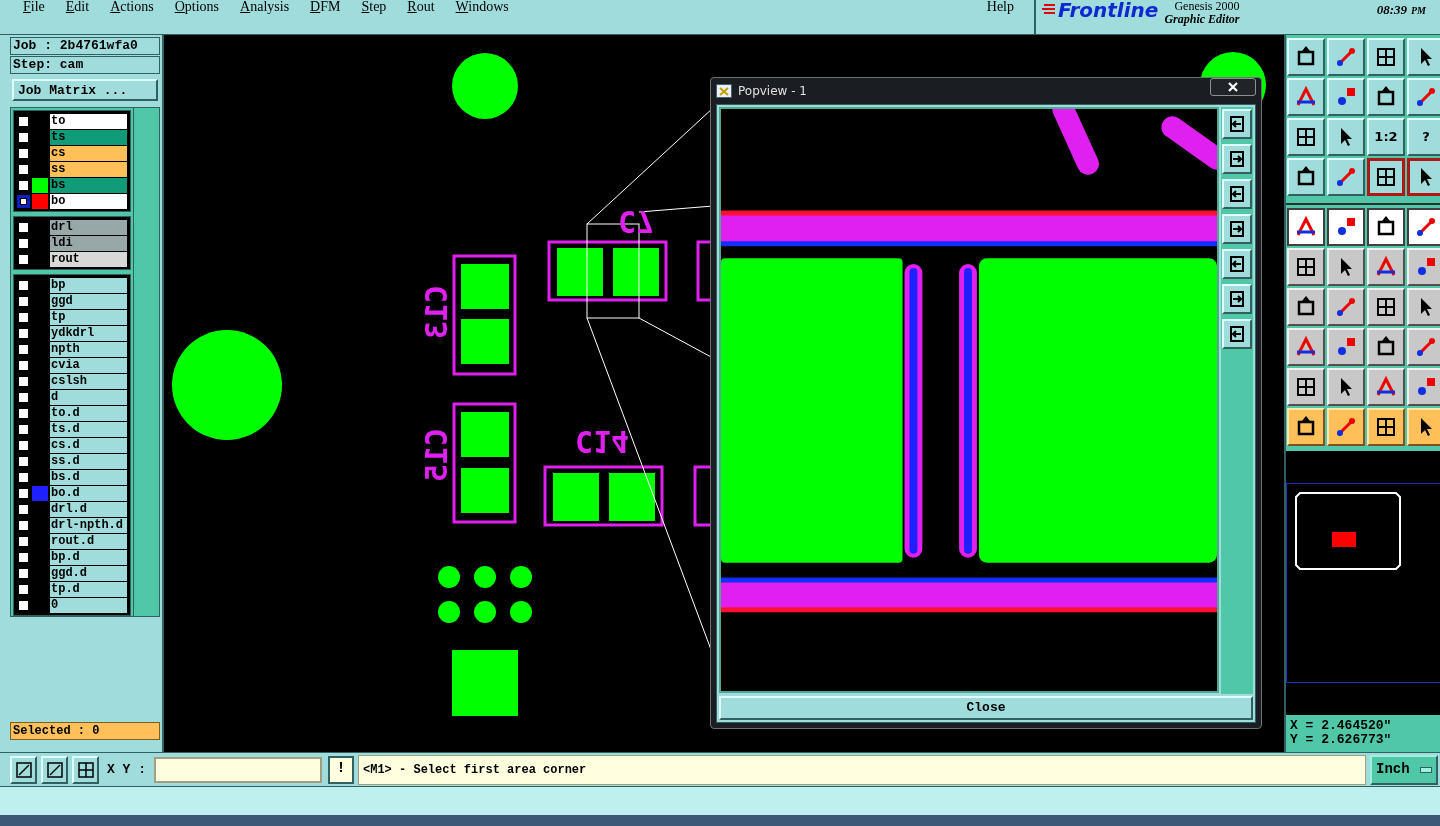  What do you see at coordinates (1391, 10) in the screenshot?
I see `clock-time: 08:39` at bounding box center [1391, 10].